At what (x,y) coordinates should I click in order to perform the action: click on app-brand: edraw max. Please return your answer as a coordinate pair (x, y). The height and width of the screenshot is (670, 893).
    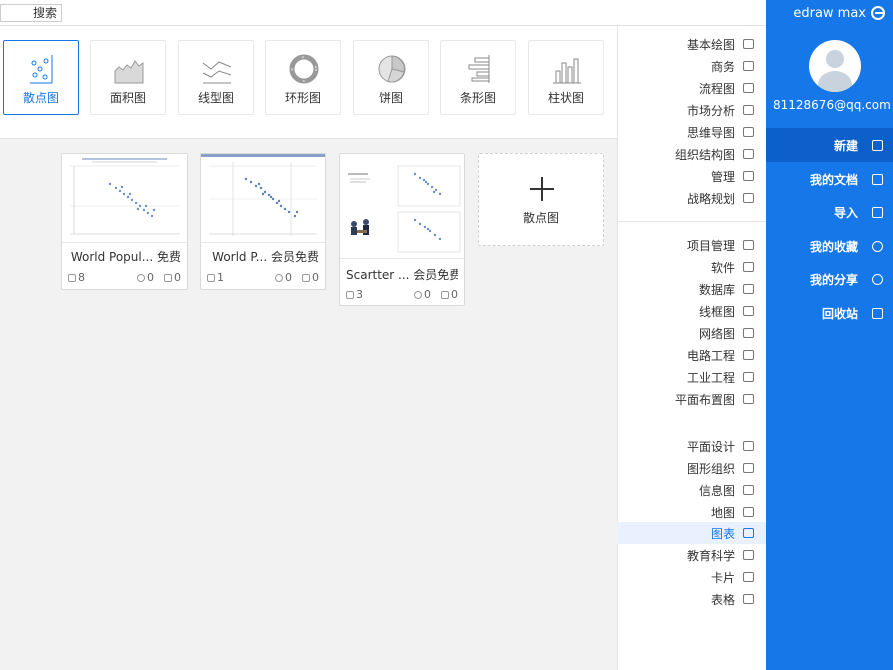
    Looking at the image, I should click on (829, 13).